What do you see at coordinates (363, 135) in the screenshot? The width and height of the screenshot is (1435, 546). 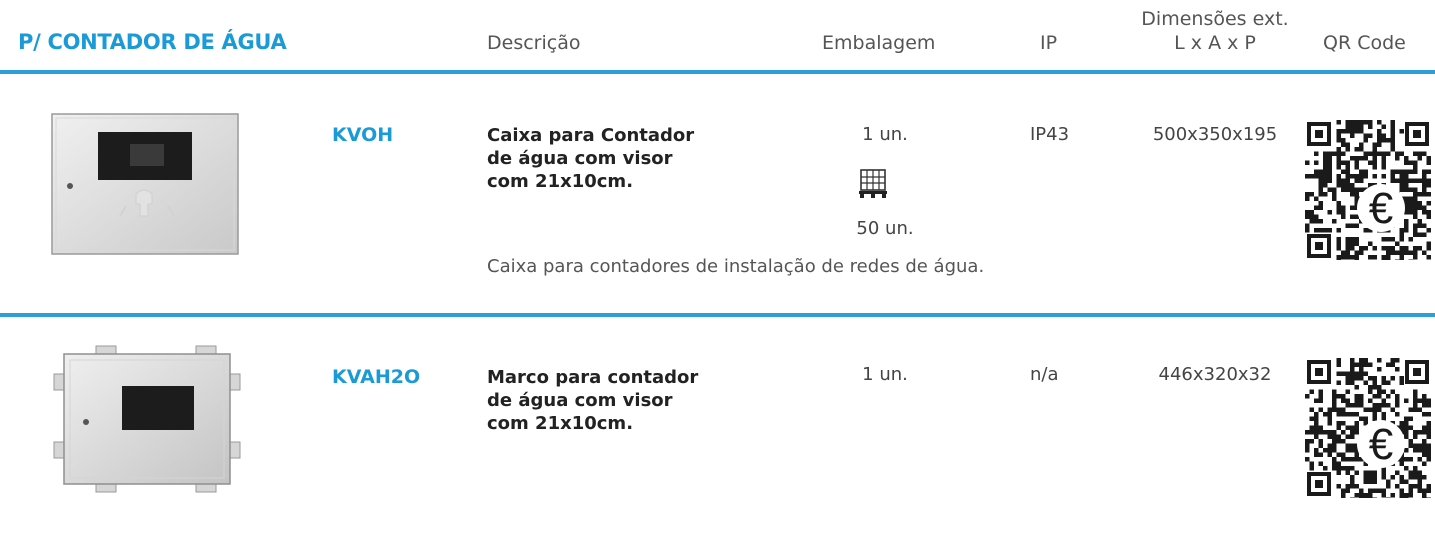 I see `product-code-kvoh: KVOH` at bounding box center [363, 135].